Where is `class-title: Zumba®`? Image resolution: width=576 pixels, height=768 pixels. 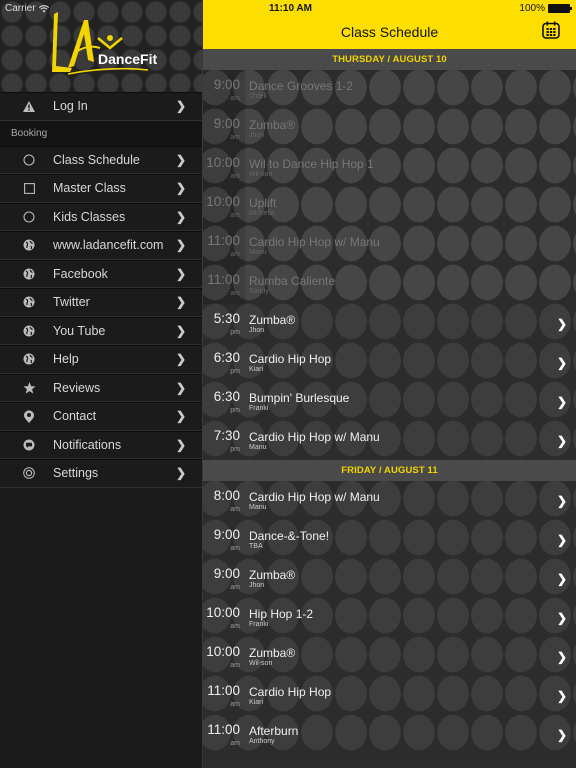
class-title: Zumba® is located at coordinates (272, 319).